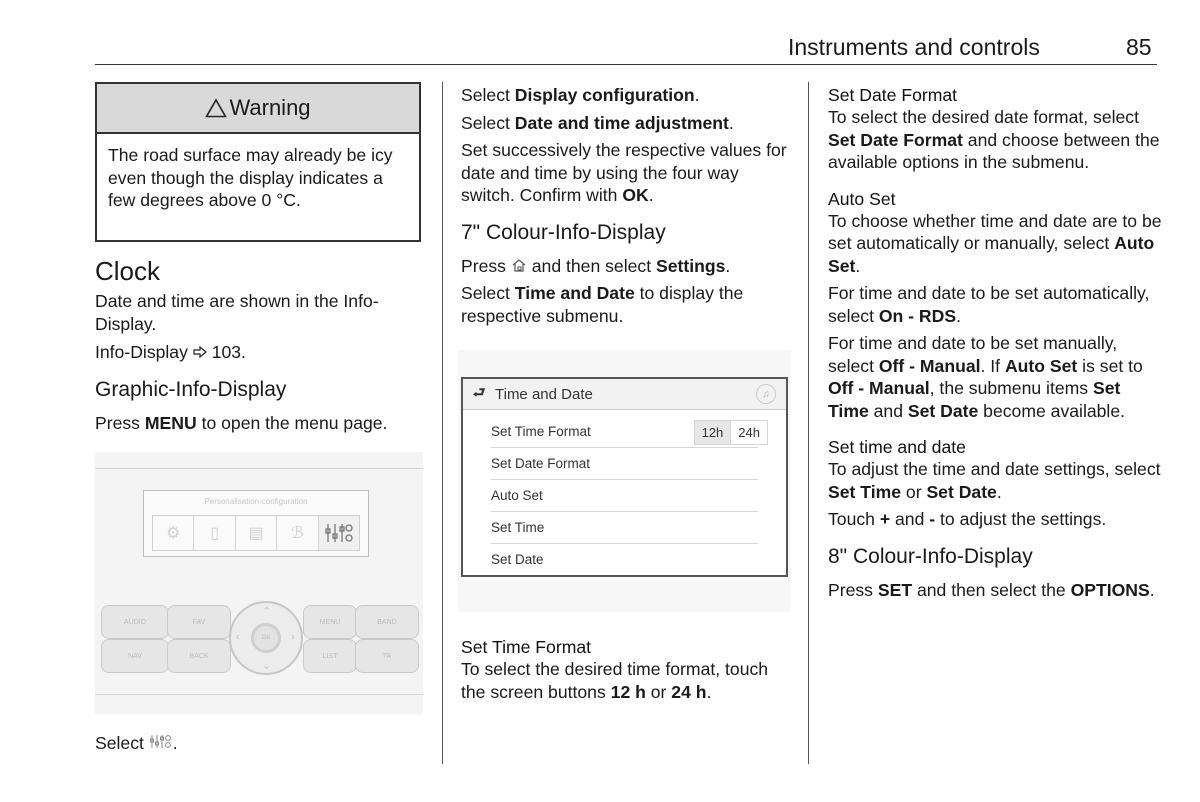  I want to click on nav-button: NAV, so click(135, 656).